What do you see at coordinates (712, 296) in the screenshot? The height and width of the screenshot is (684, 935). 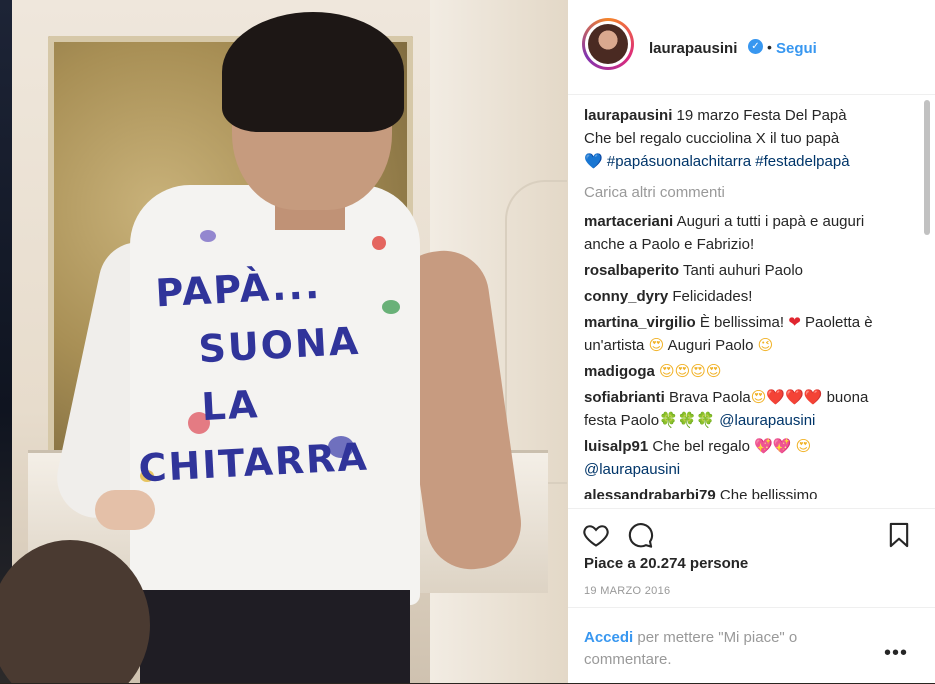 I see `comment-text: Felicidades!` at bounding box center [712, 296].